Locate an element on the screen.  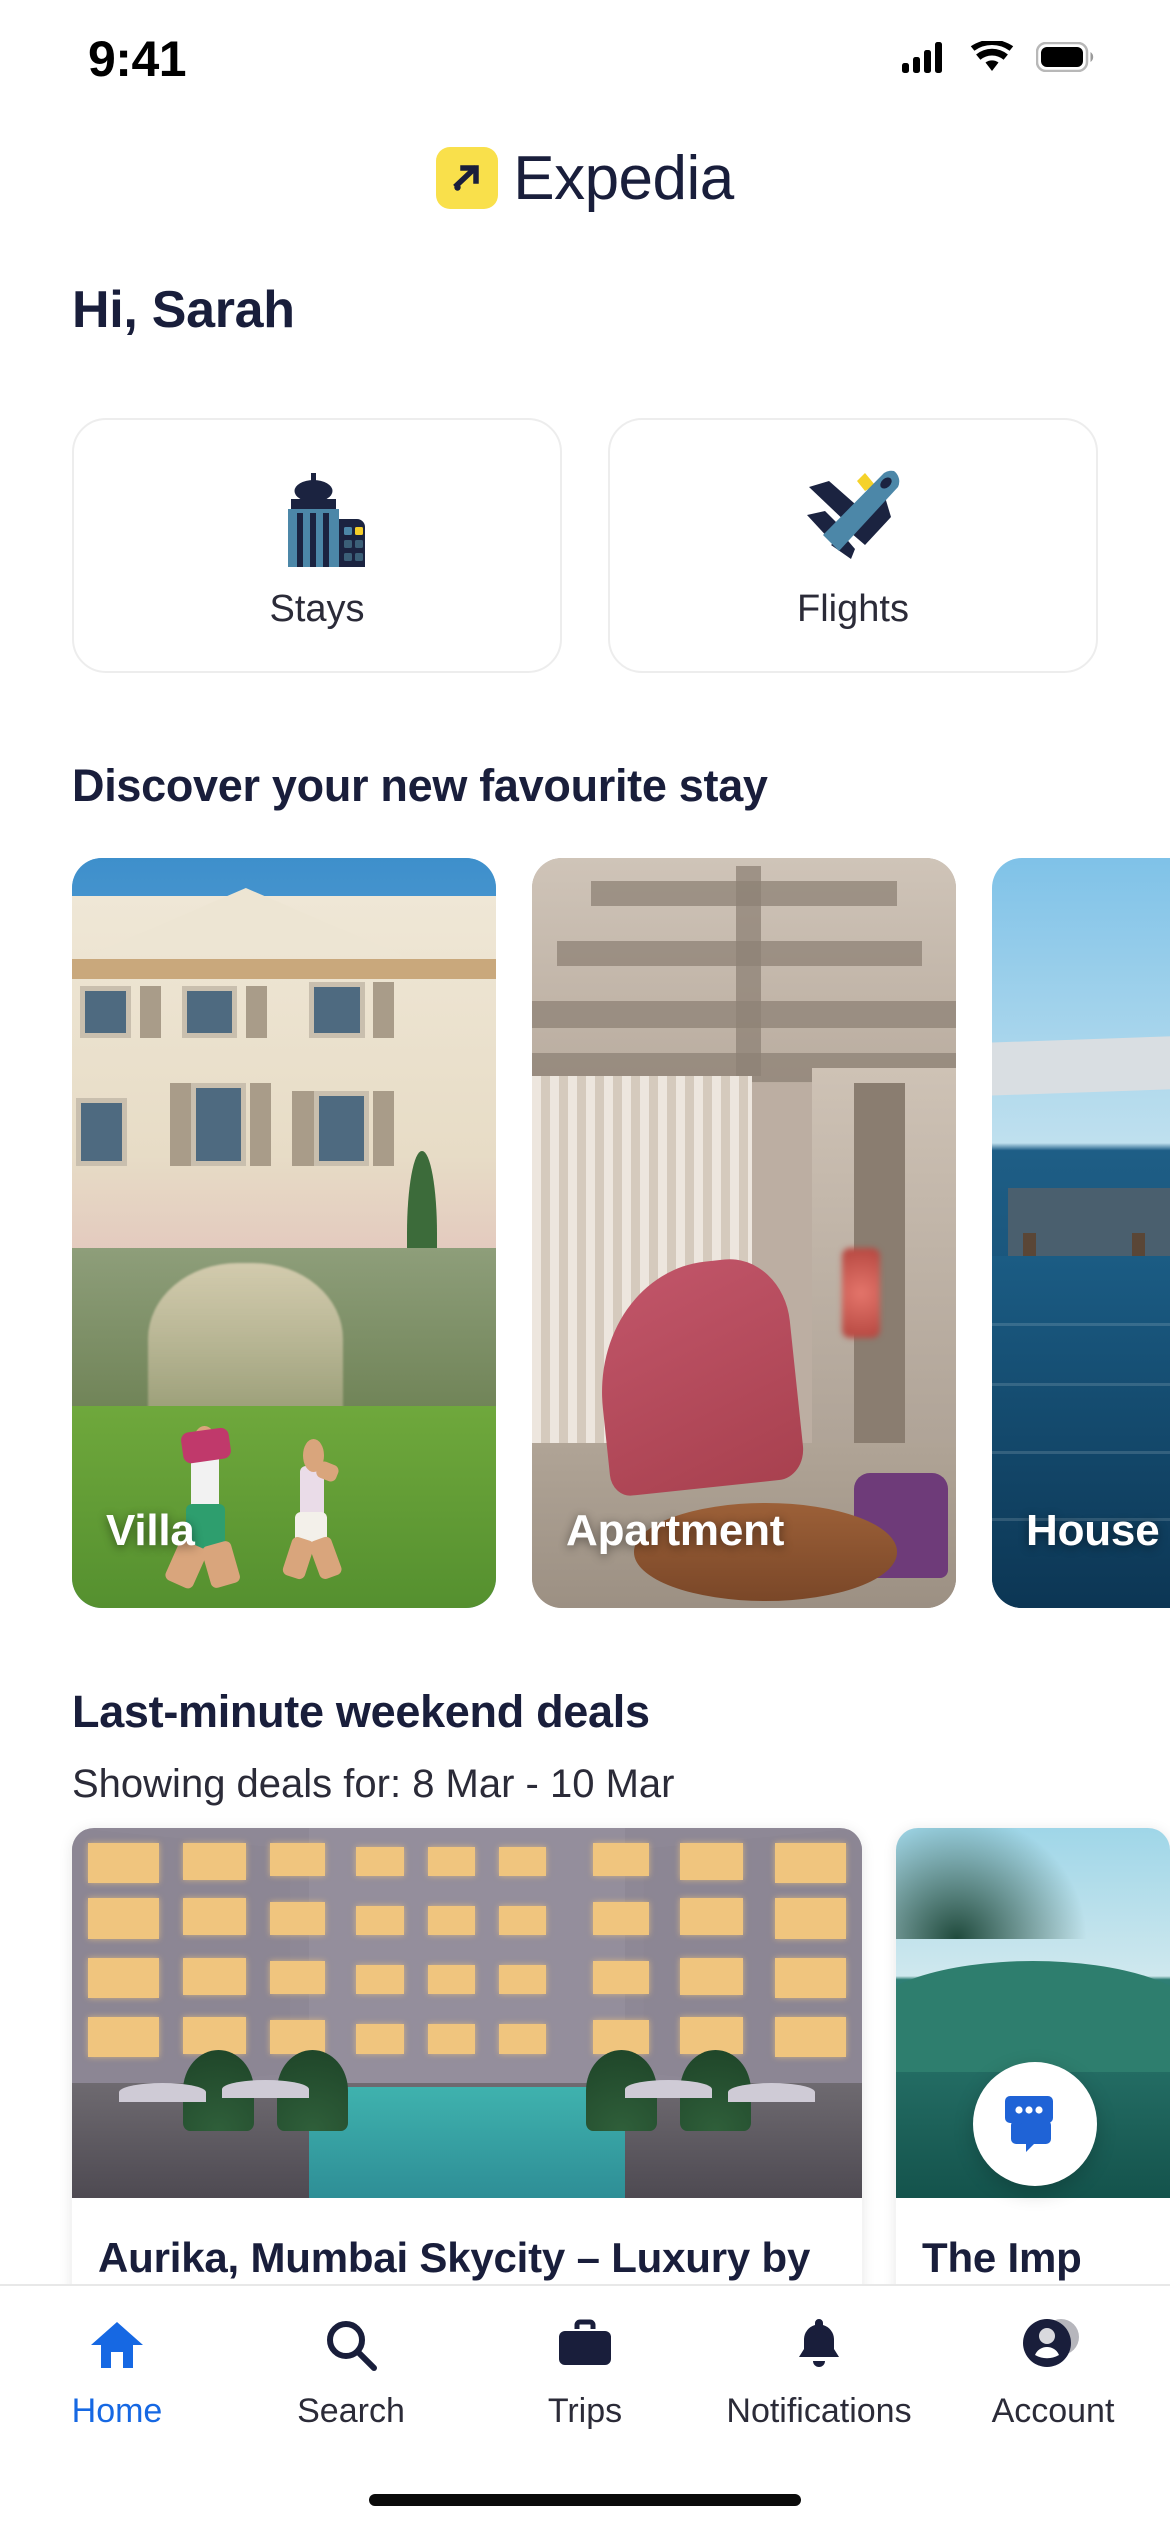
wifi-icon is located at coordinates (992, 58).